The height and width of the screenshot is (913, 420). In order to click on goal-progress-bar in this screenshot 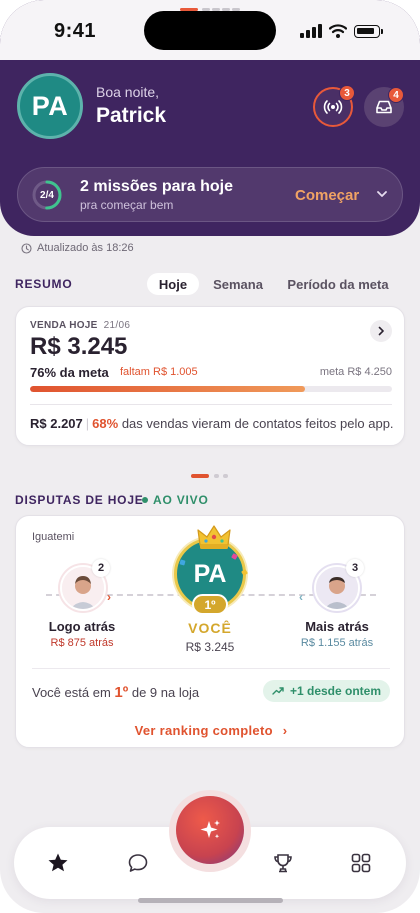, I will do `click(211, 389)`.